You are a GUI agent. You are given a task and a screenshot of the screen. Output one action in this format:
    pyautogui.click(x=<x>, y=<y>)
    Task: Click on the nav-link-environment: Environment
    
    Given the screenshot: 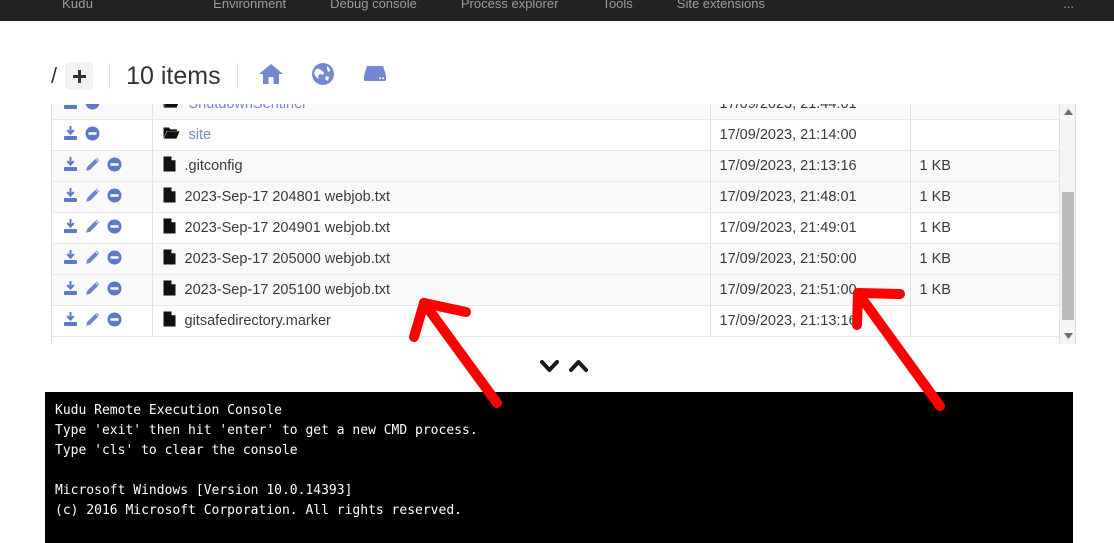 What is the action you would take?
    pyautogui.click(x=249, y=5)
    